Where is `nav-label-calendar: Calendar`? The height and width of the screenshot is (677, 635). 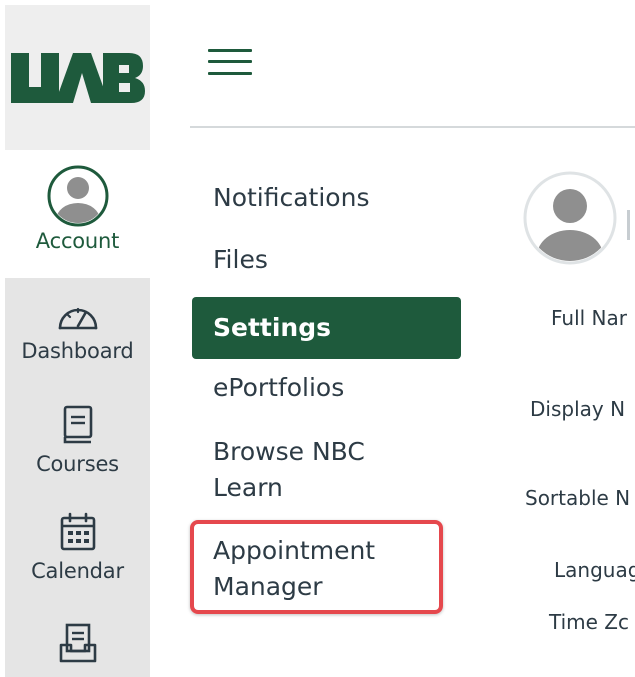 nav-label-calendar: Calendar is located at coordinates (77, 571).